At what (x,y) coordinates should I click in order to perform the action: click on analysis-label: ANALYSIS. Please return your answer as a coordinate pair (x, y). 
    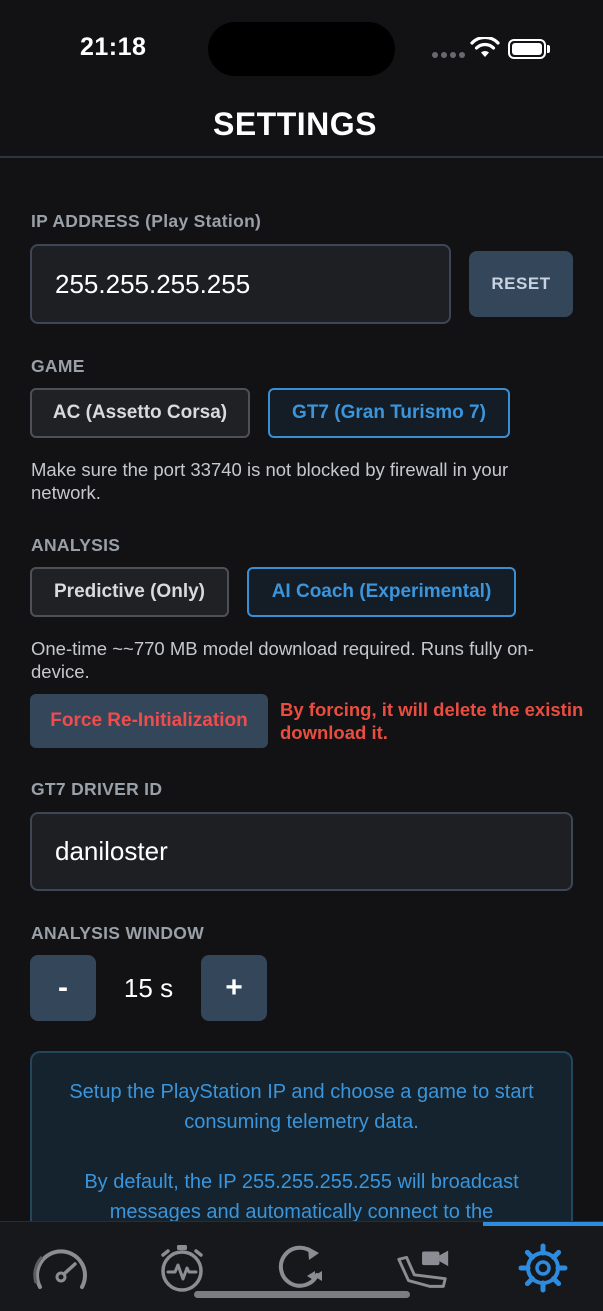
    Looking at the image, I should click on (76, 545).